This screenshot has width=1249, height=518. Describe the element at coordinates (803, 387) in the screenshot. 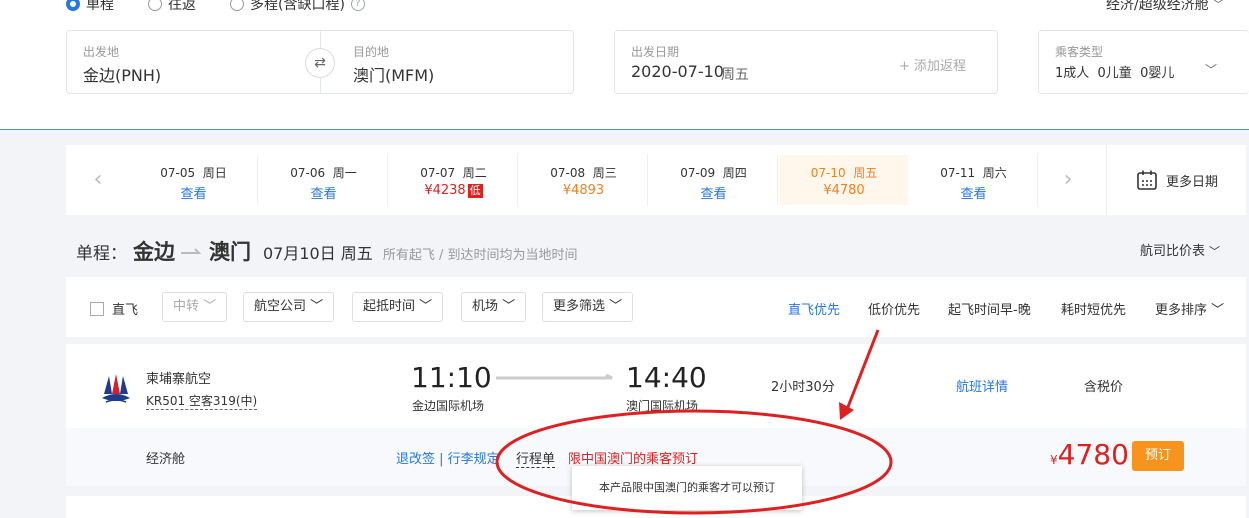

I see `flight-duration: 2小时30分` at that location.